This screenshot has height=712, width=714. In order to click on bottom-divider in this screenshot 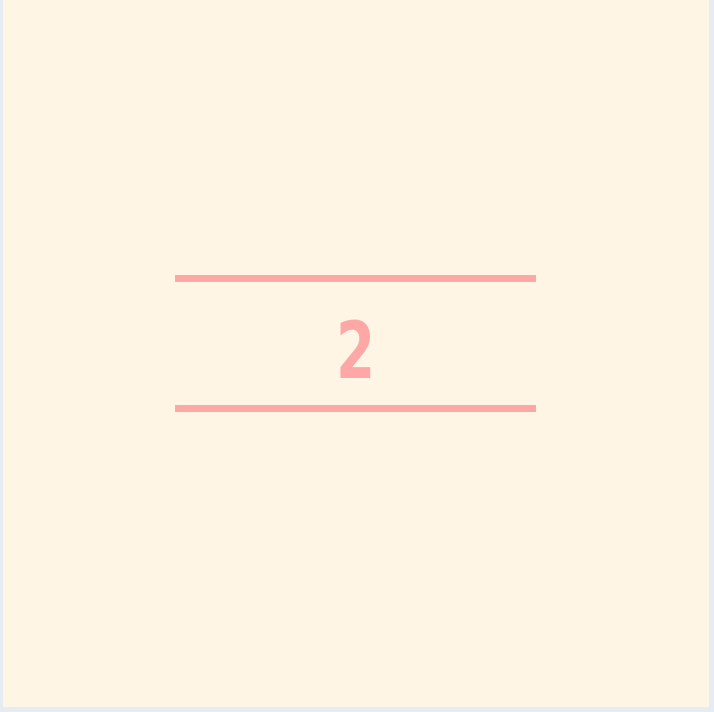, I will do `click(355, 408)`.